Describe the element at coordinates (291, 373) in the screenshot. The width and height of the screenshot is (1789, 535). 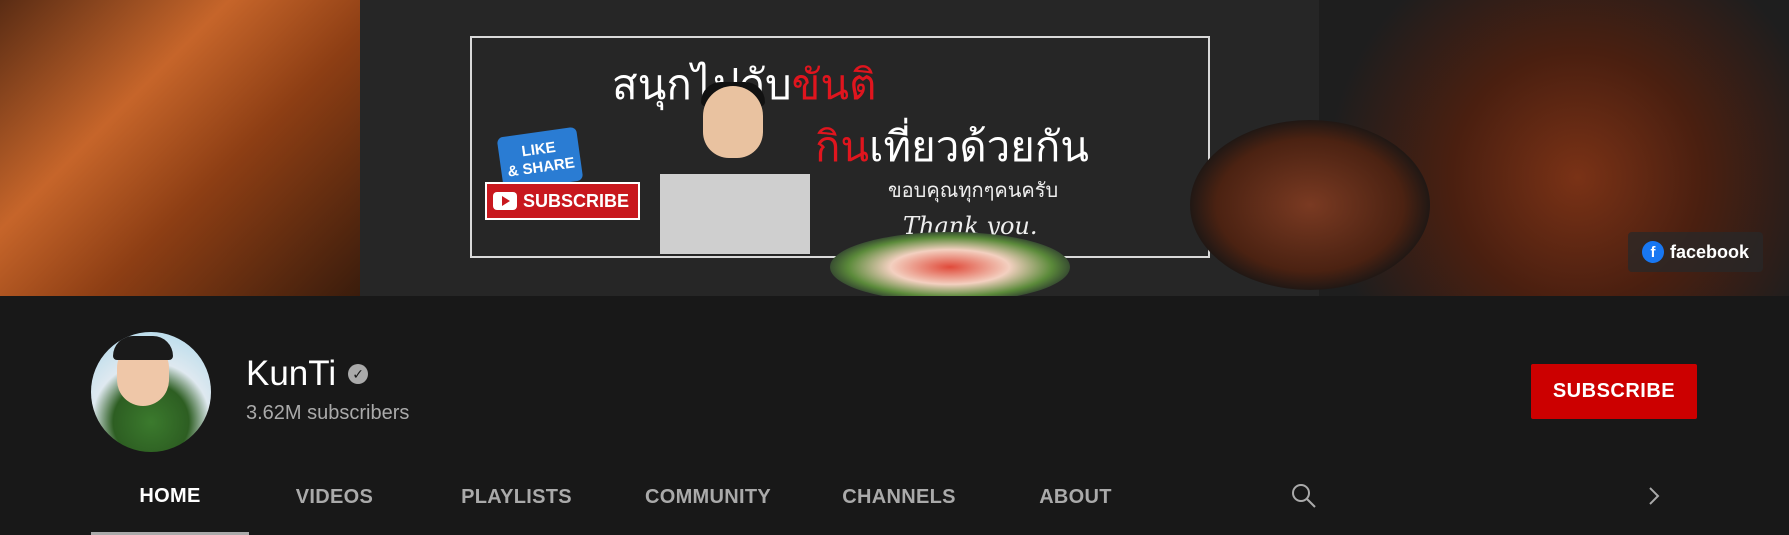
I see `channel-name: KunTi` at that location.